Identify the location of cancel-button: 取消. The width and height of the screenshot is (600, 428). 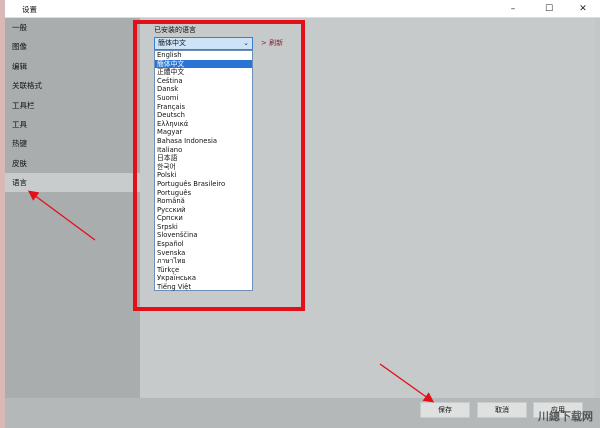
(502, 410).